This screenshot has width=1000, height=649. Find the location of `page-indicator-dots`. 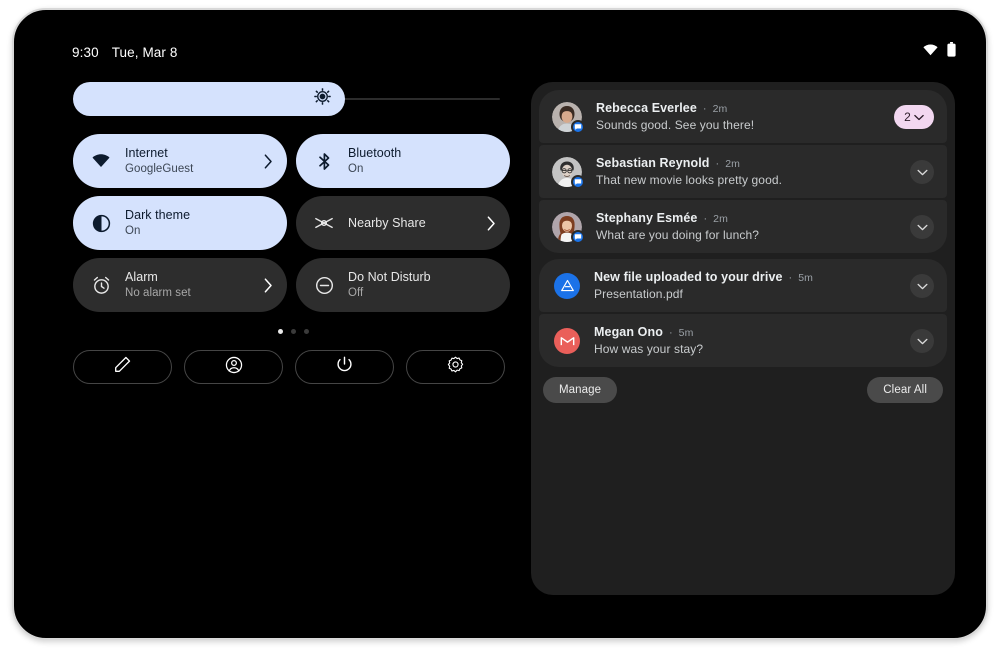

page-indicator-dots is located at coordinates (293, 331).